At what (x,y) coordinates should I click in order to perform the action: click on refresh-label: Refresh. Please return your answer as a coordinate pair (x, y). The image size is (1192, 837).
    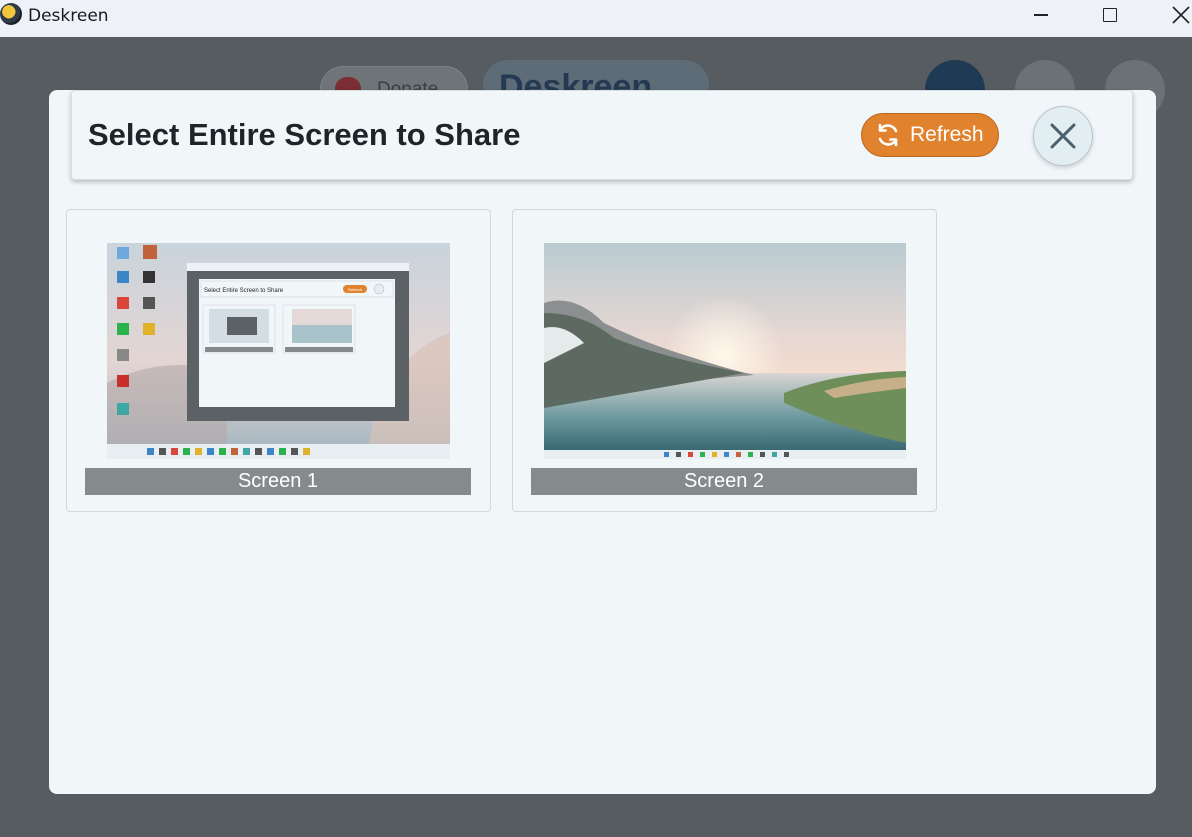
    Looking at the image, I should click on (947, 134).